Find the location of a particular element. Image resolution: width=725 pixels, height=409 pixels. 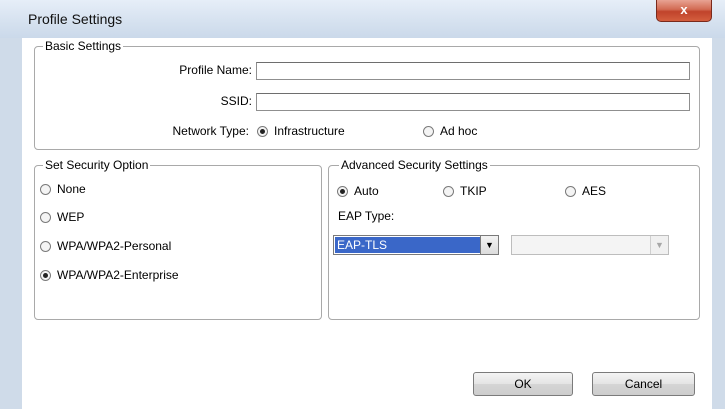

radio-security-none-indicator is located at coordinates (45, 189).